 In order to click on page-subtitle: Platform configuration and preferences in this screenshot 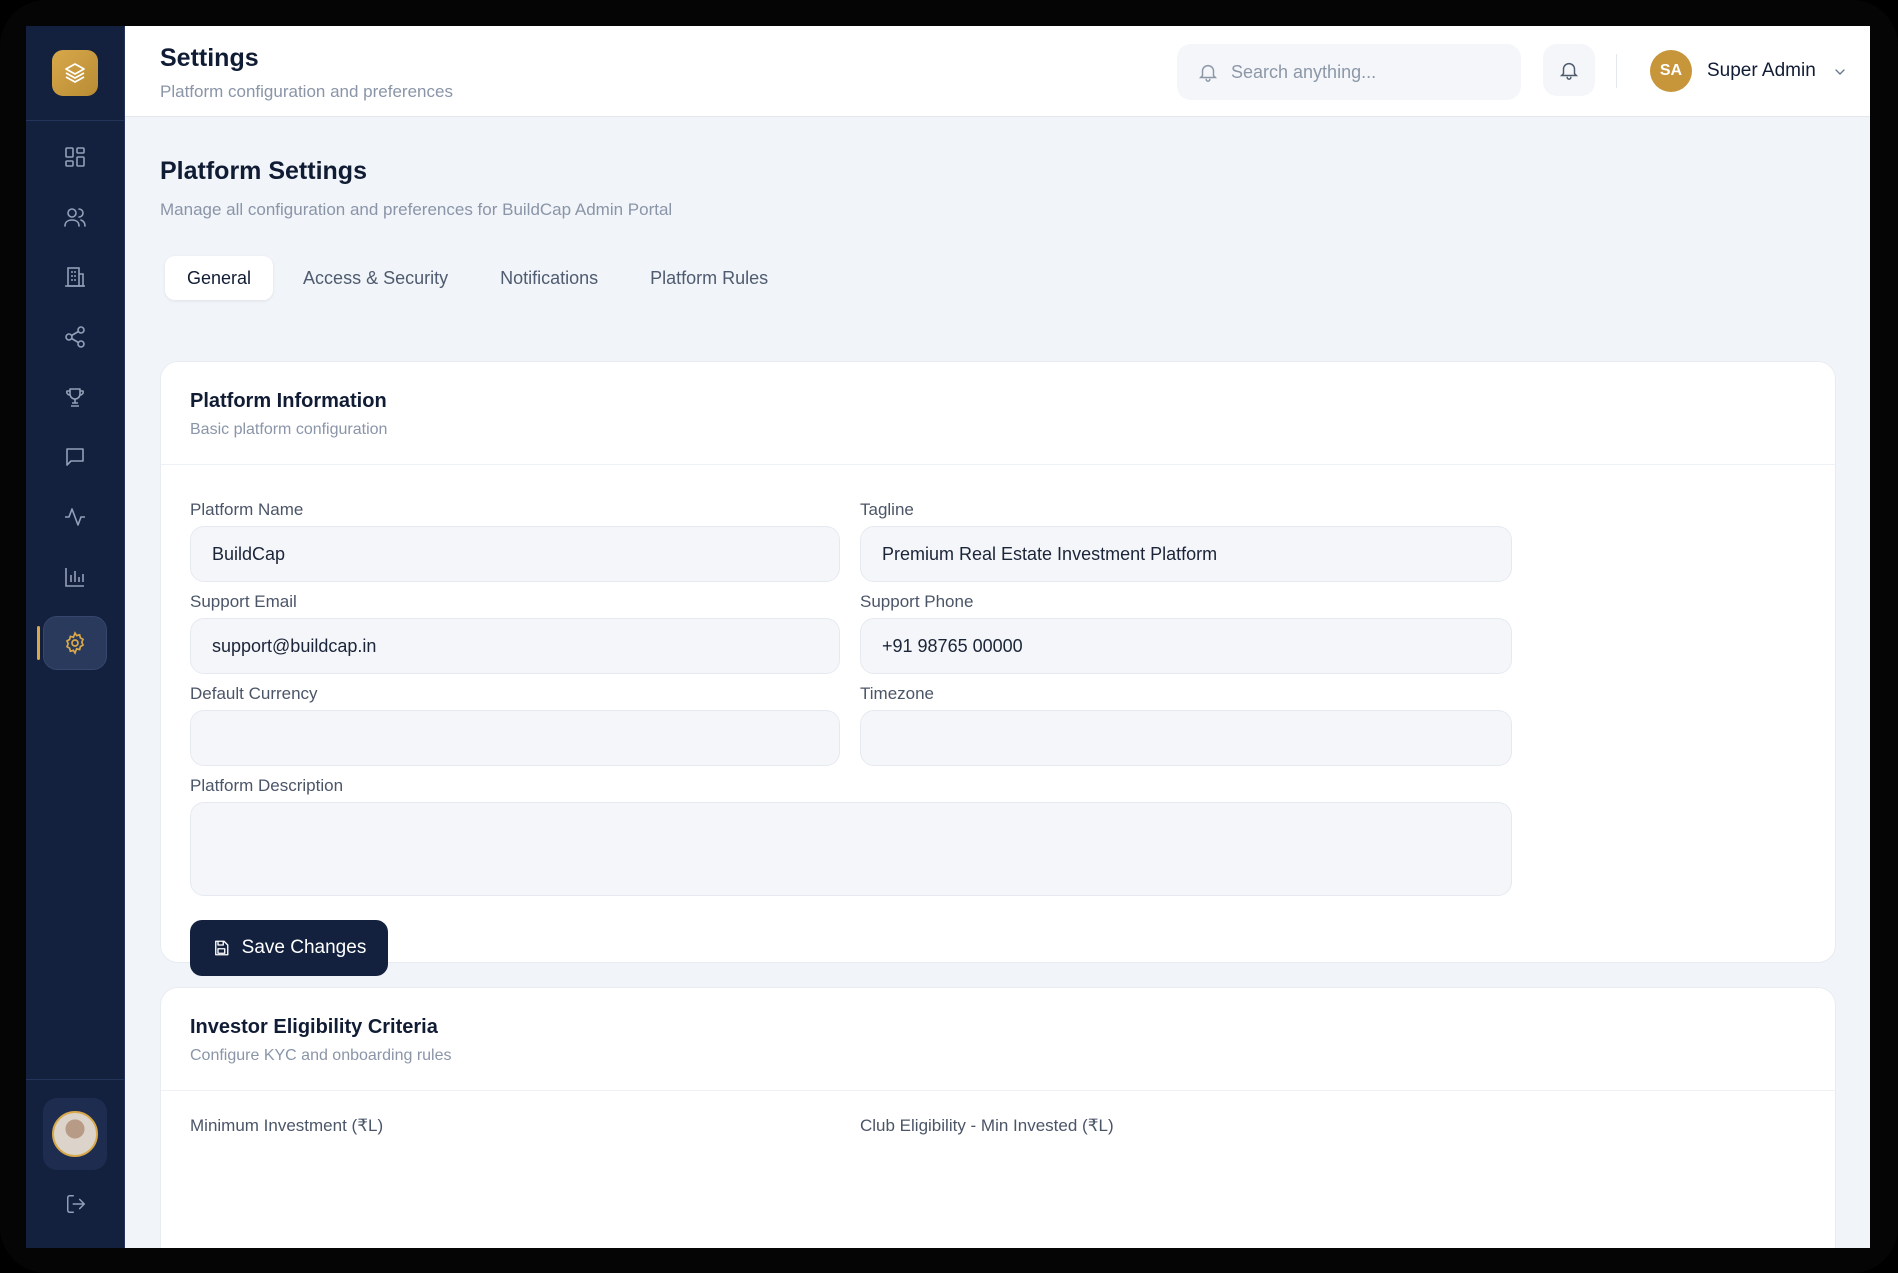, I will do `click(306, 91)`.